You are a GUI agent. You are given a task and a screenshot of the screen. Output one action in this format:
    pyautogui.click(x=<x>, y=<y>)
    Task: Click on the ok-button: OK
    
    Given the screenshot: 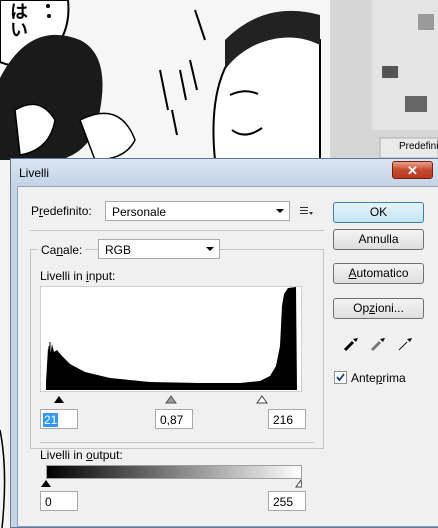 What is the action you would take?
    pyautogui.click(x=378, y=212)
    